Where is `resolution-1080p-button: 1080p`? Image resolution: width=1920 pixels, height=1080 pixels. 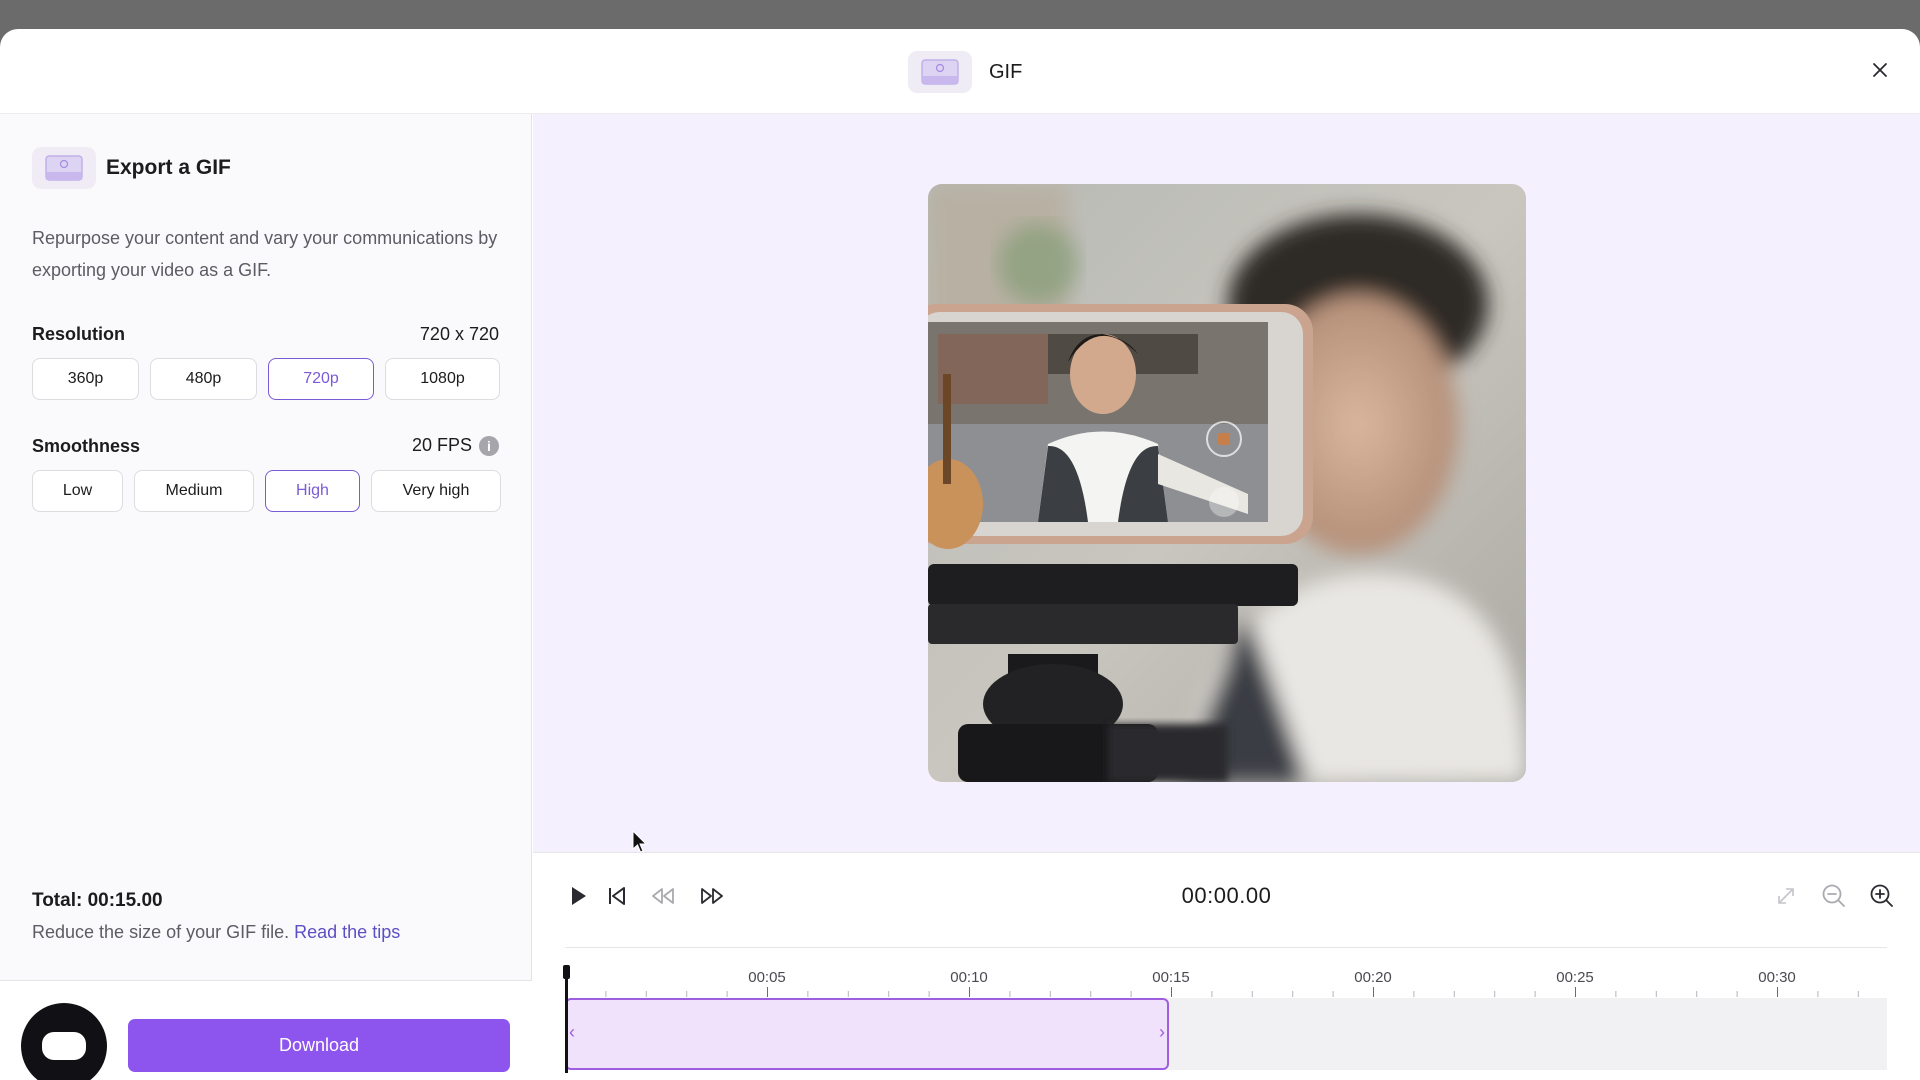
resolution-1080p-button: 1080p is located at coordinates (442, 379).